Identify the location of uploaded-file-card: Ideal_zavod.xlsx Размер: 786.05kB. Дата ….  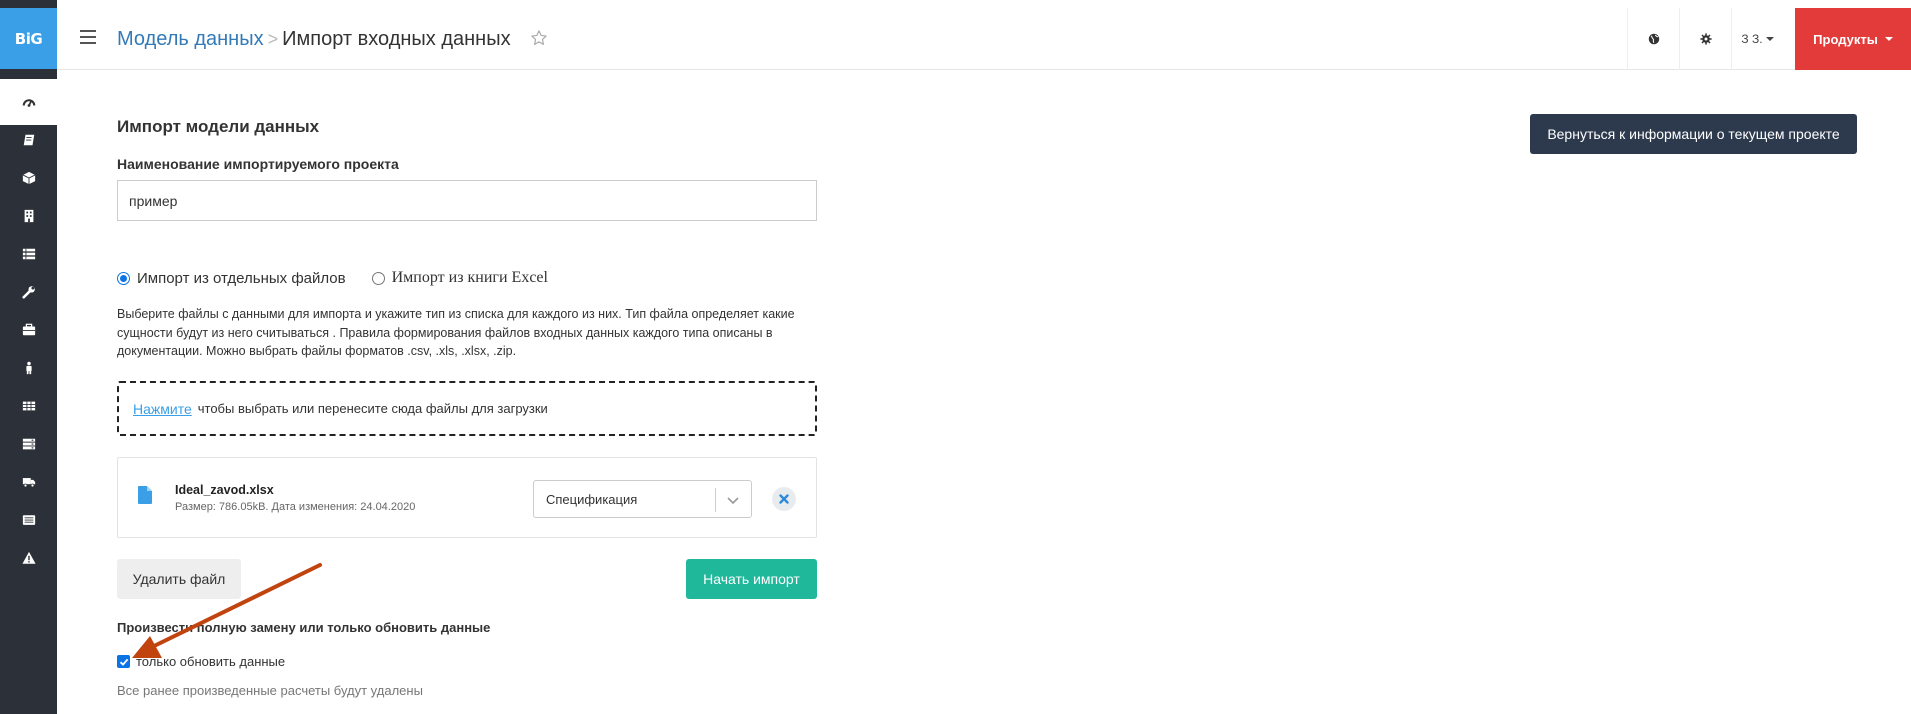
(467, 497).